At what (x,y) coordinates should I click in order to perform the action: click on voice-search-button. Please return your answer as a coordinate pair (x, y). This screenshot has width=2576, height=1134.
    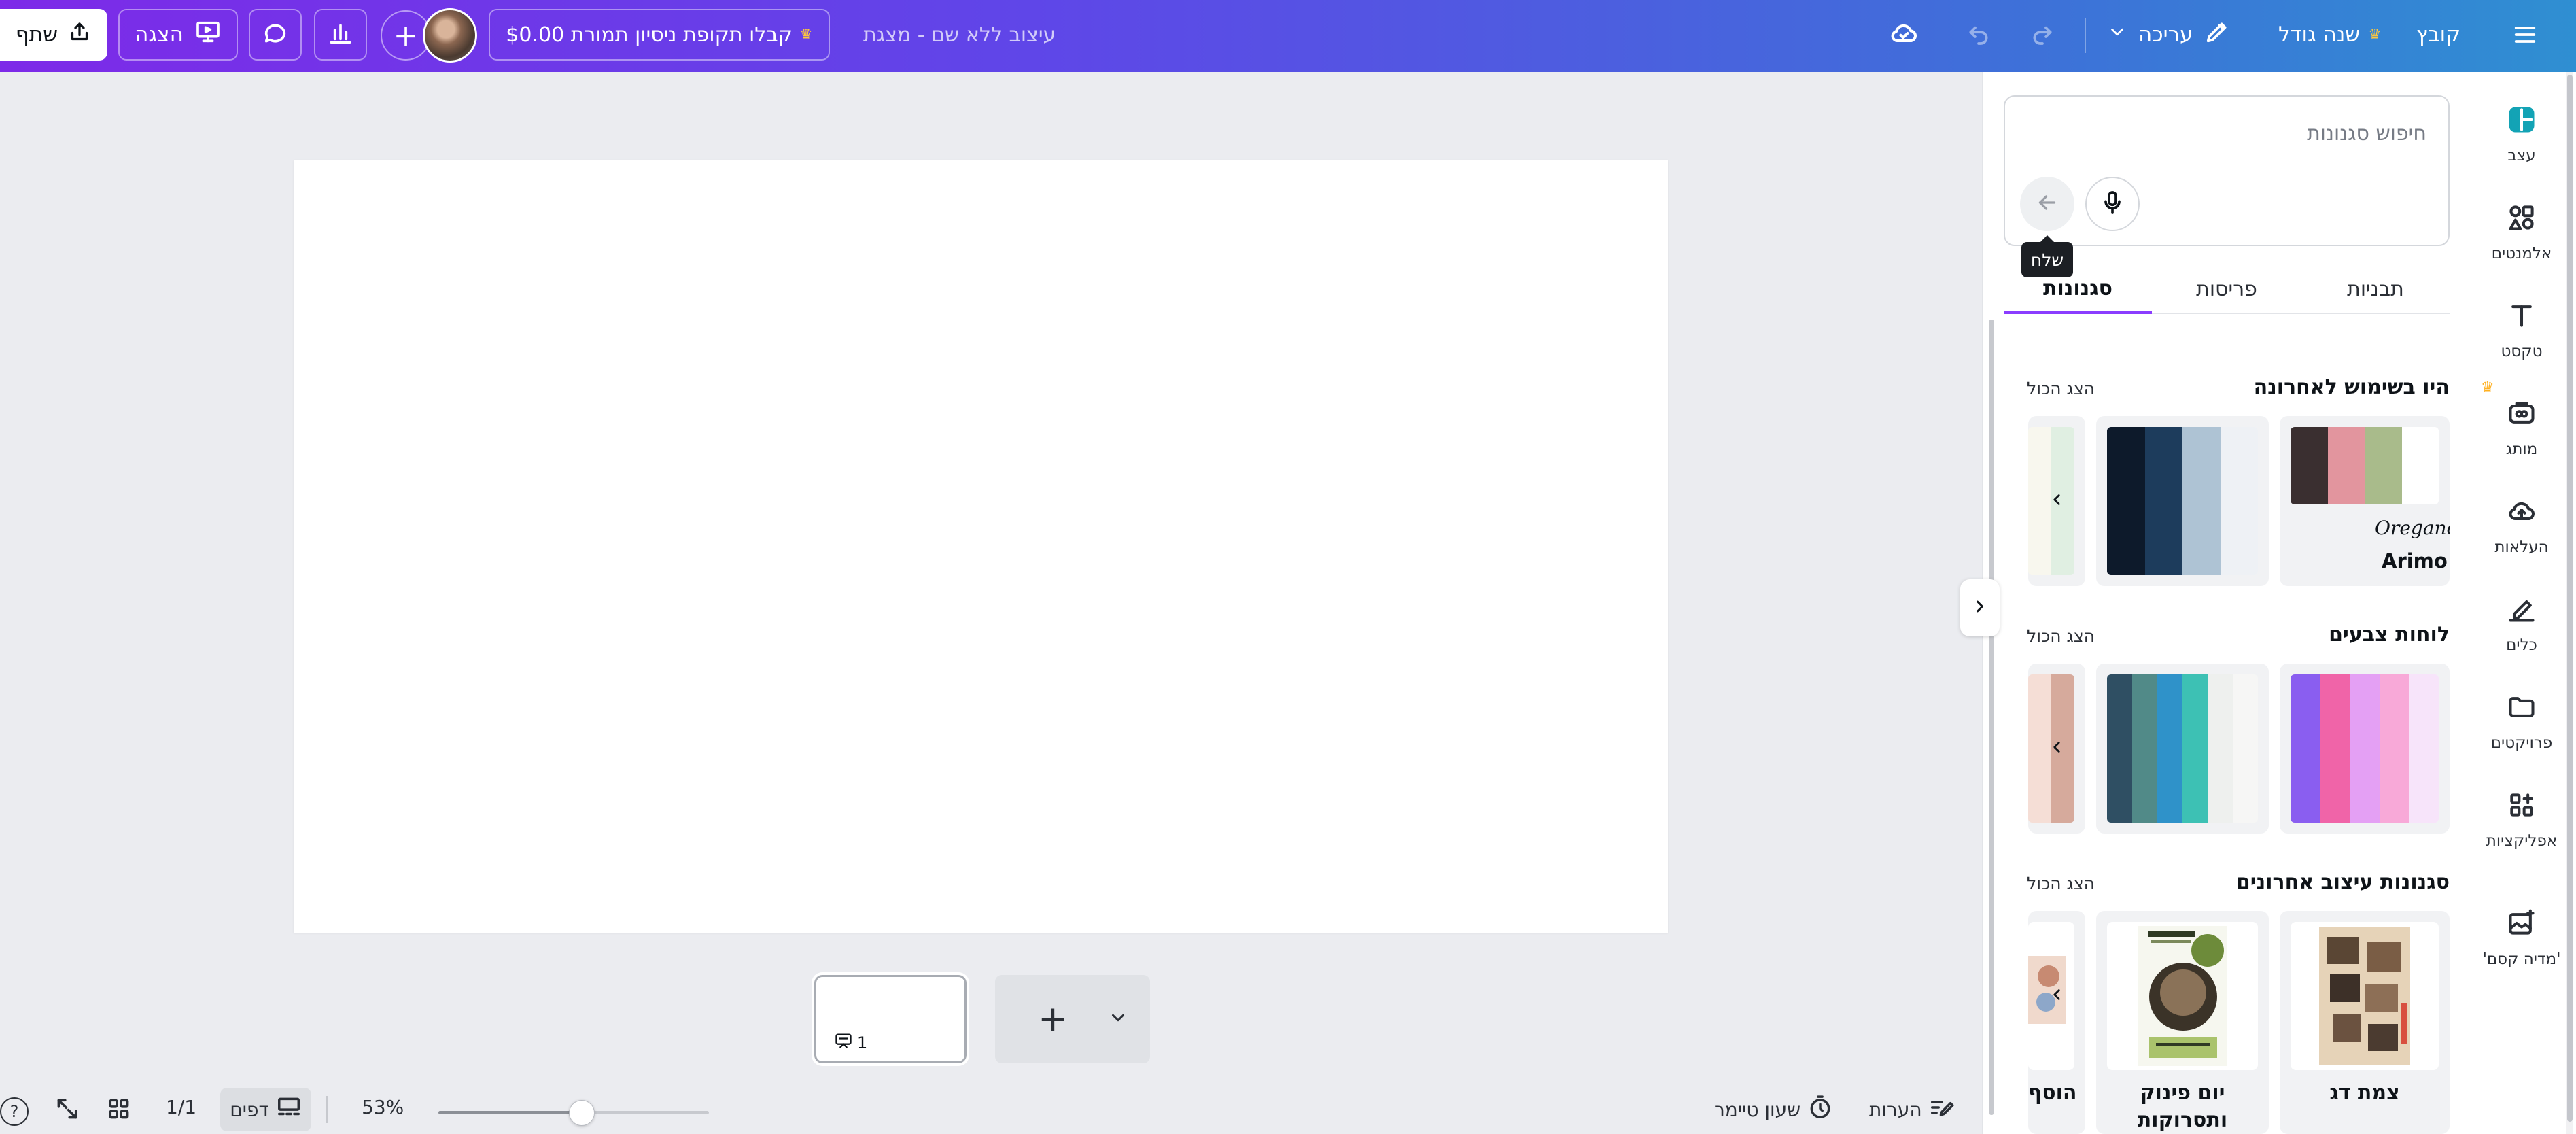
    Looking at the image, I should click on (2112, 204).